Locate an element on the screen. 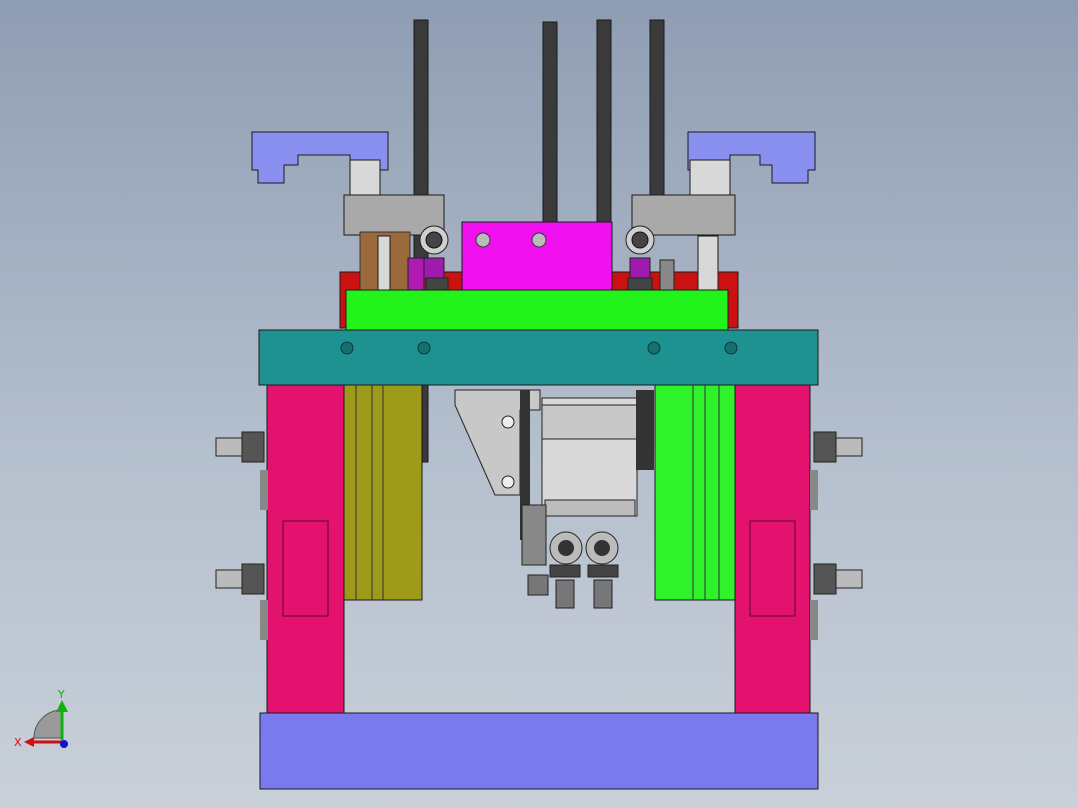 This screenshot has width=1078, height=808. triad-plane is located at coordinates (48, 724).